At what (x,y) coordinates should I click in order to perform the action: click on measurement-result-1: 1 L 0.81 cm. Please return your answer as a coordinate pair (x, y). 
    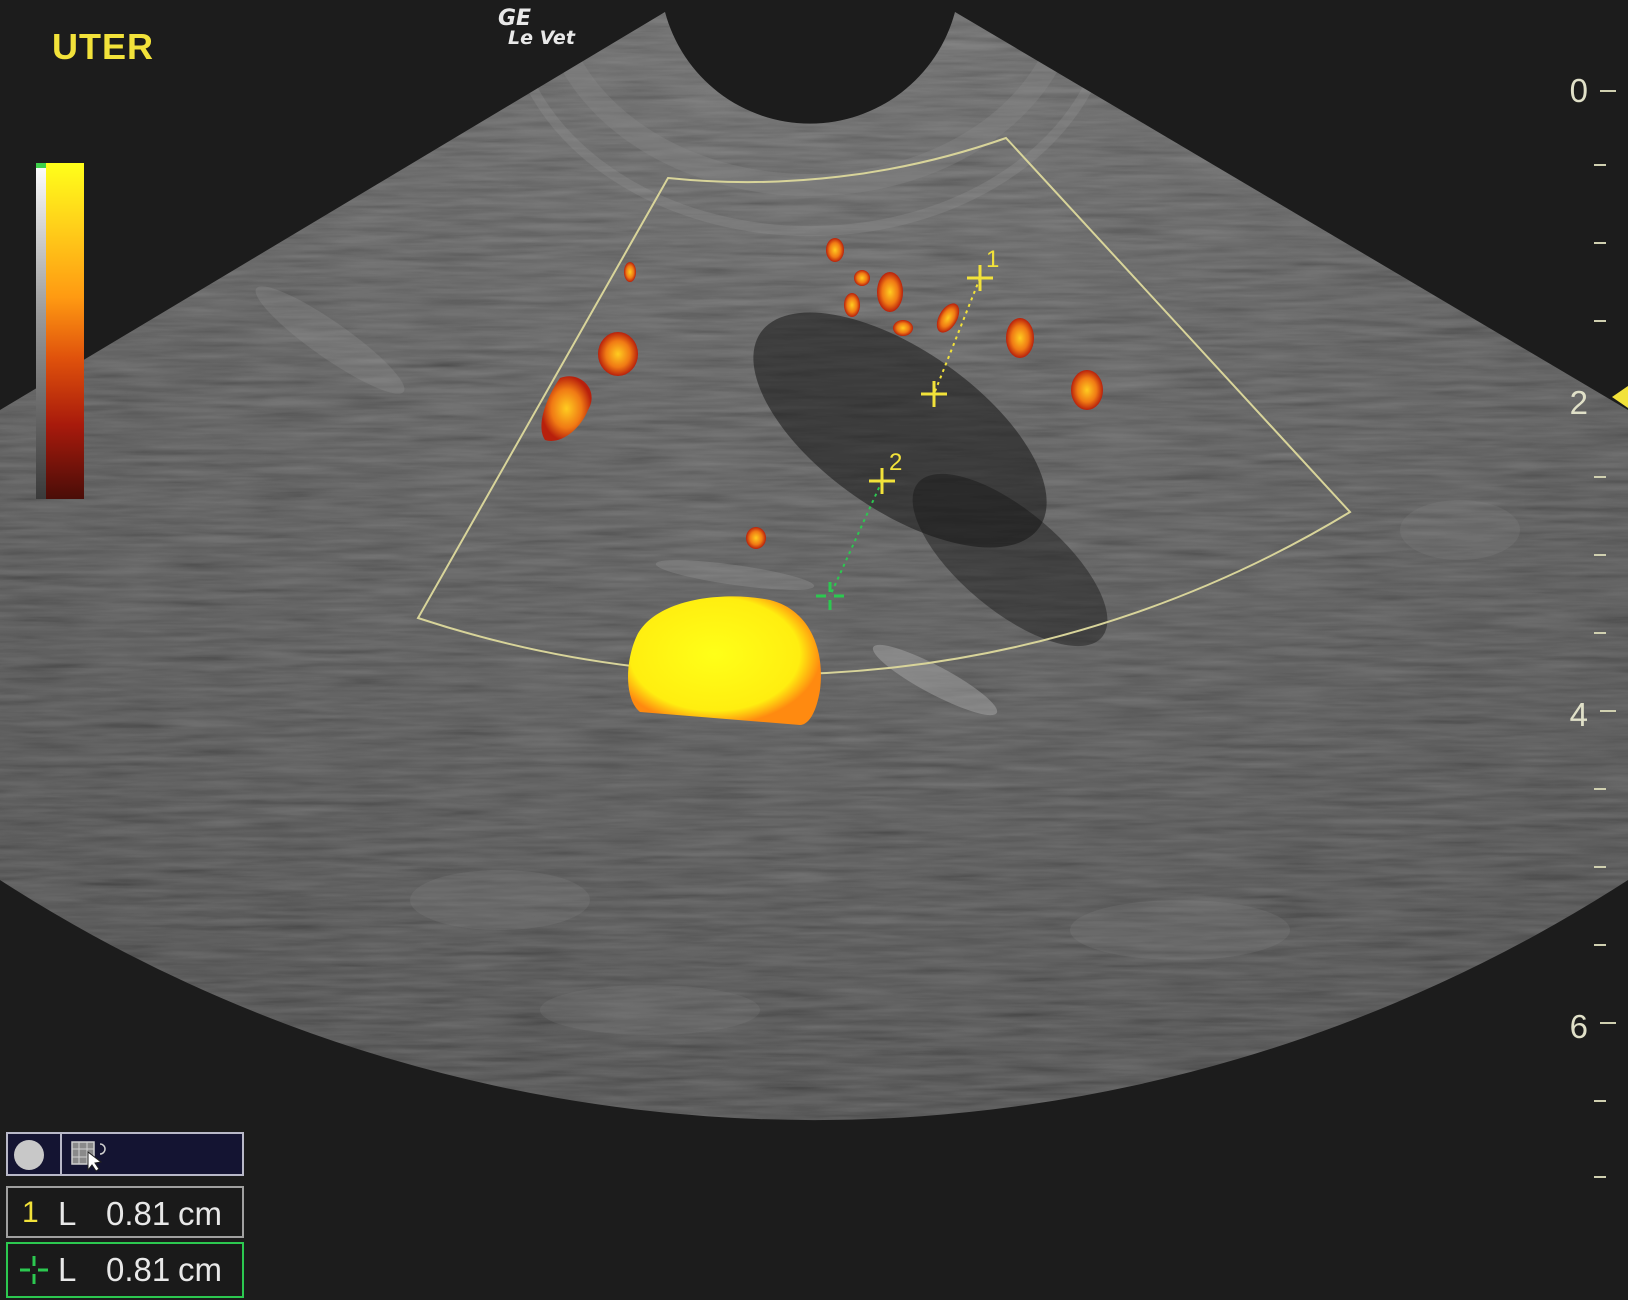
    Looking at the image, I should click on (125, 1212).